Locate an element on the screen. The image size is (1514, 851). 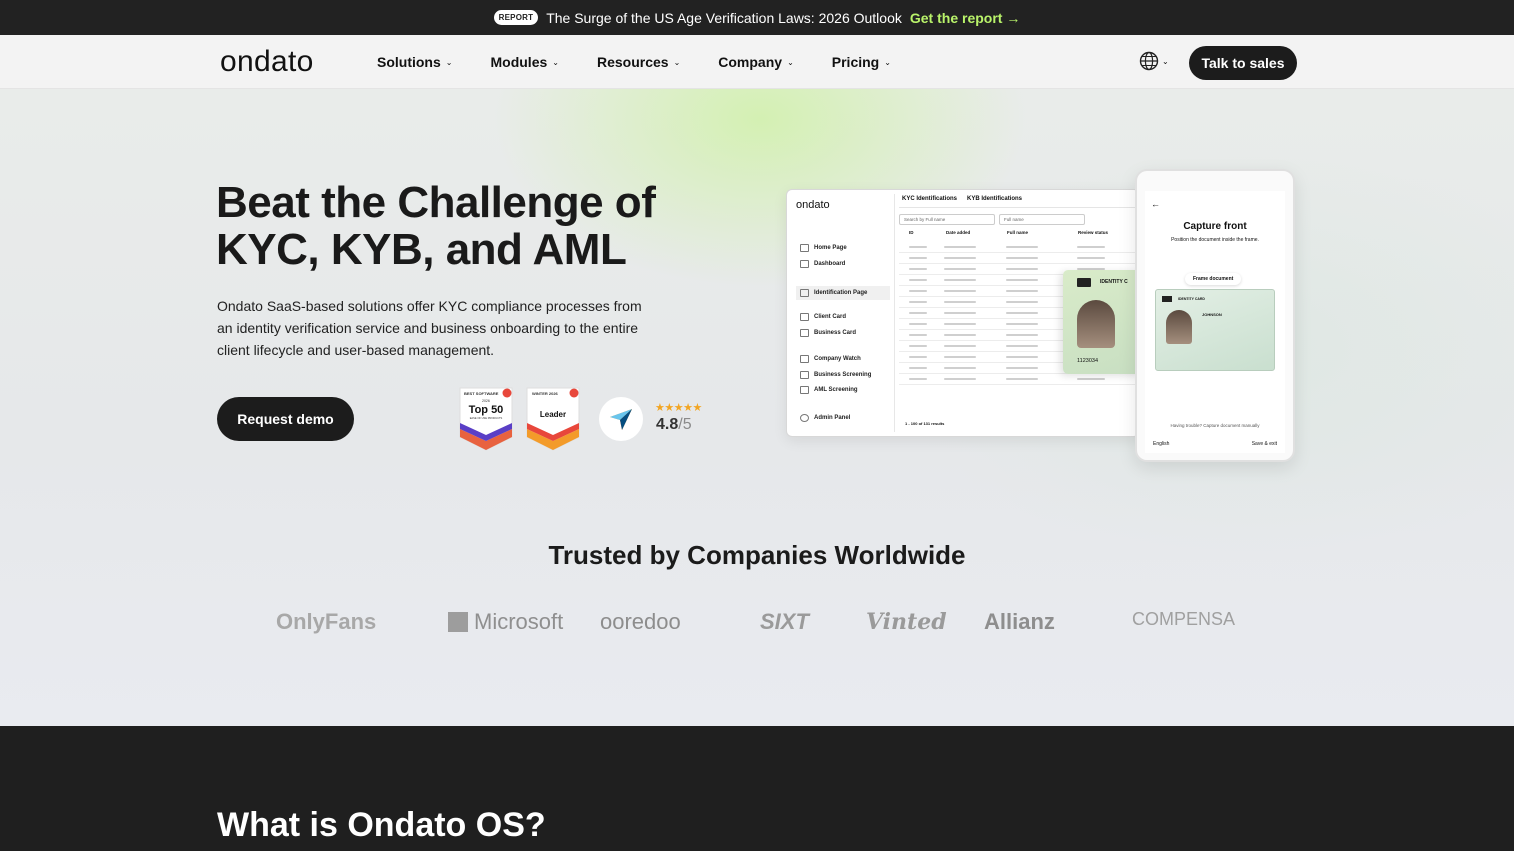
sidebar-item: AML Screening is located at coordinates (829, 390).